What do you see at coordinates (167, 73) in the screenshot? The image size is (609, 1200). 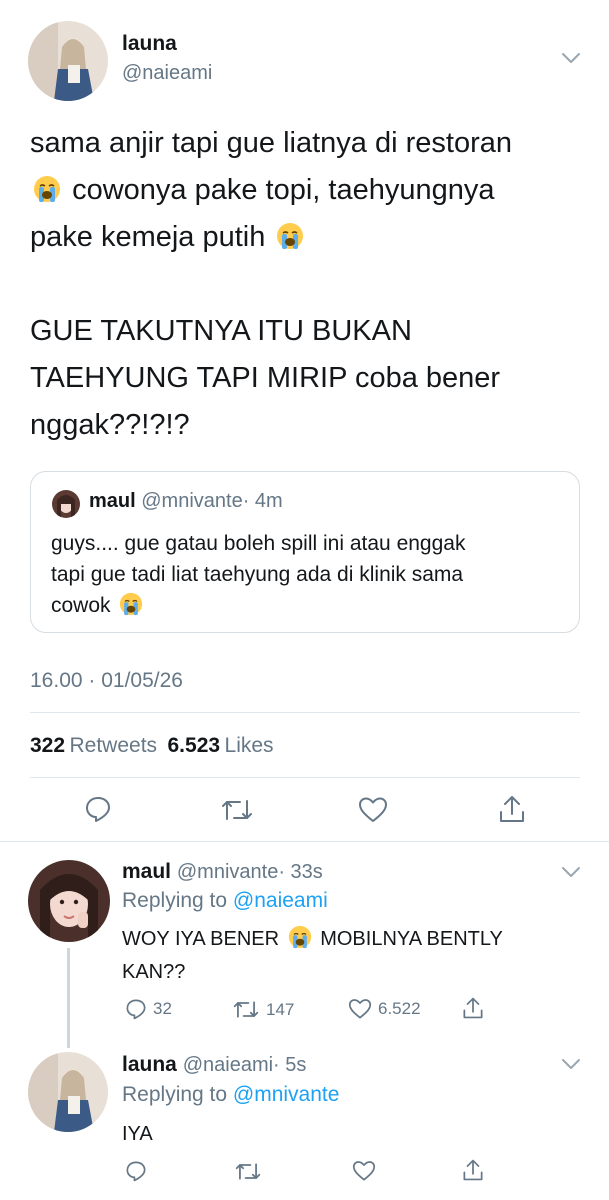 I see `author-handle: @naieami` at bounding box center [167, 73].